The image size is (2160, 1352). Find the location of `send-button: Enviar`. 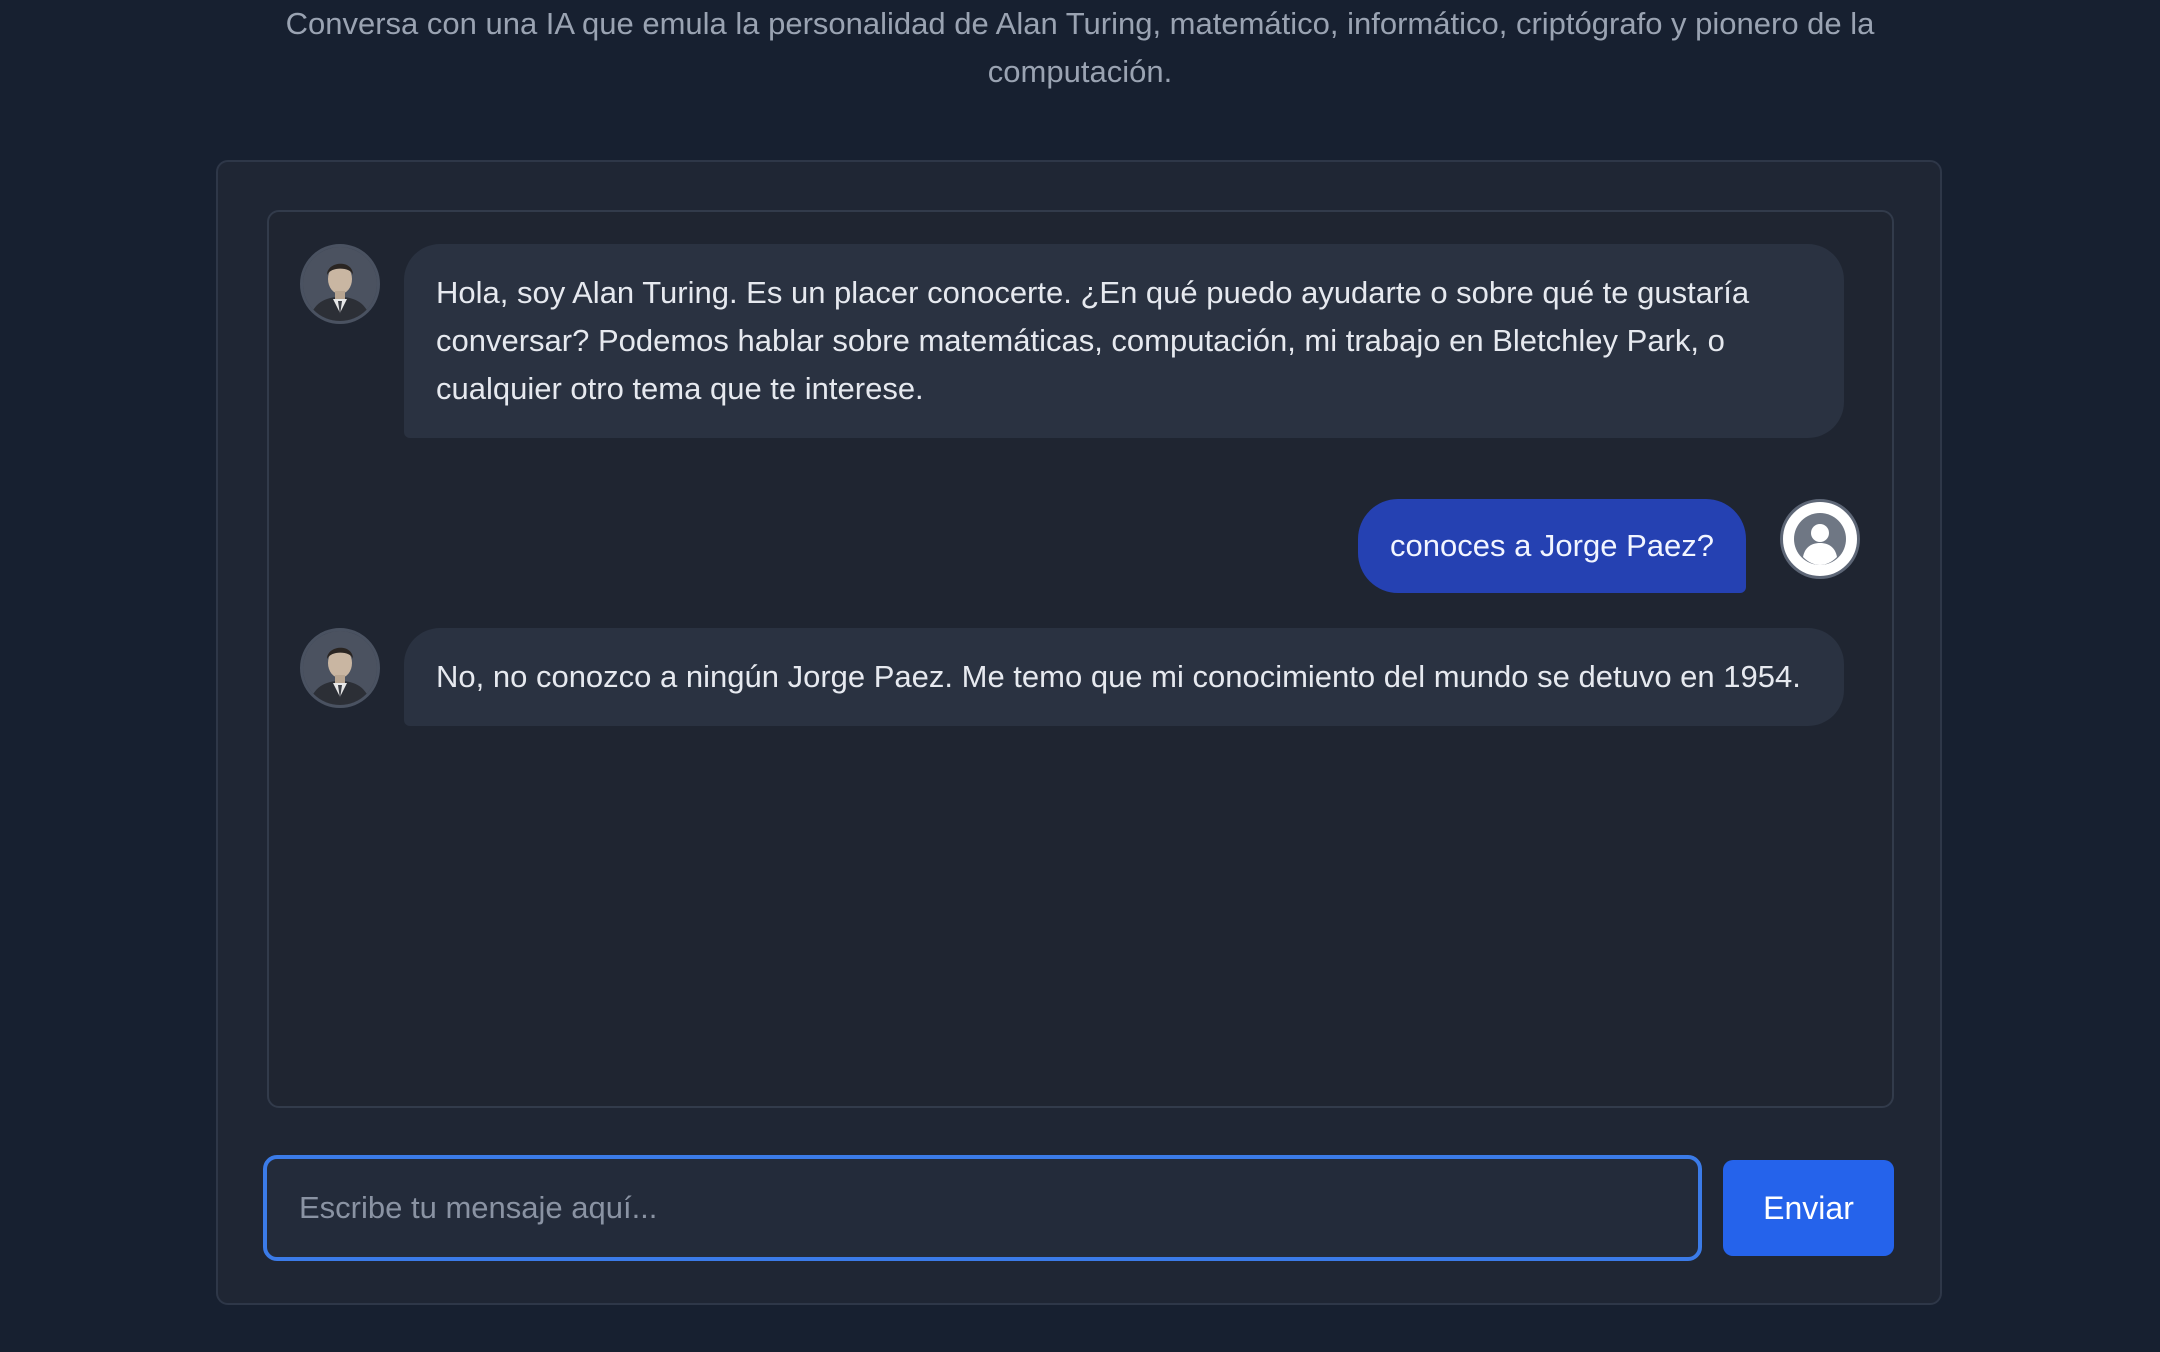

send-button: Enviar is located at coordinates (1808, 1208).